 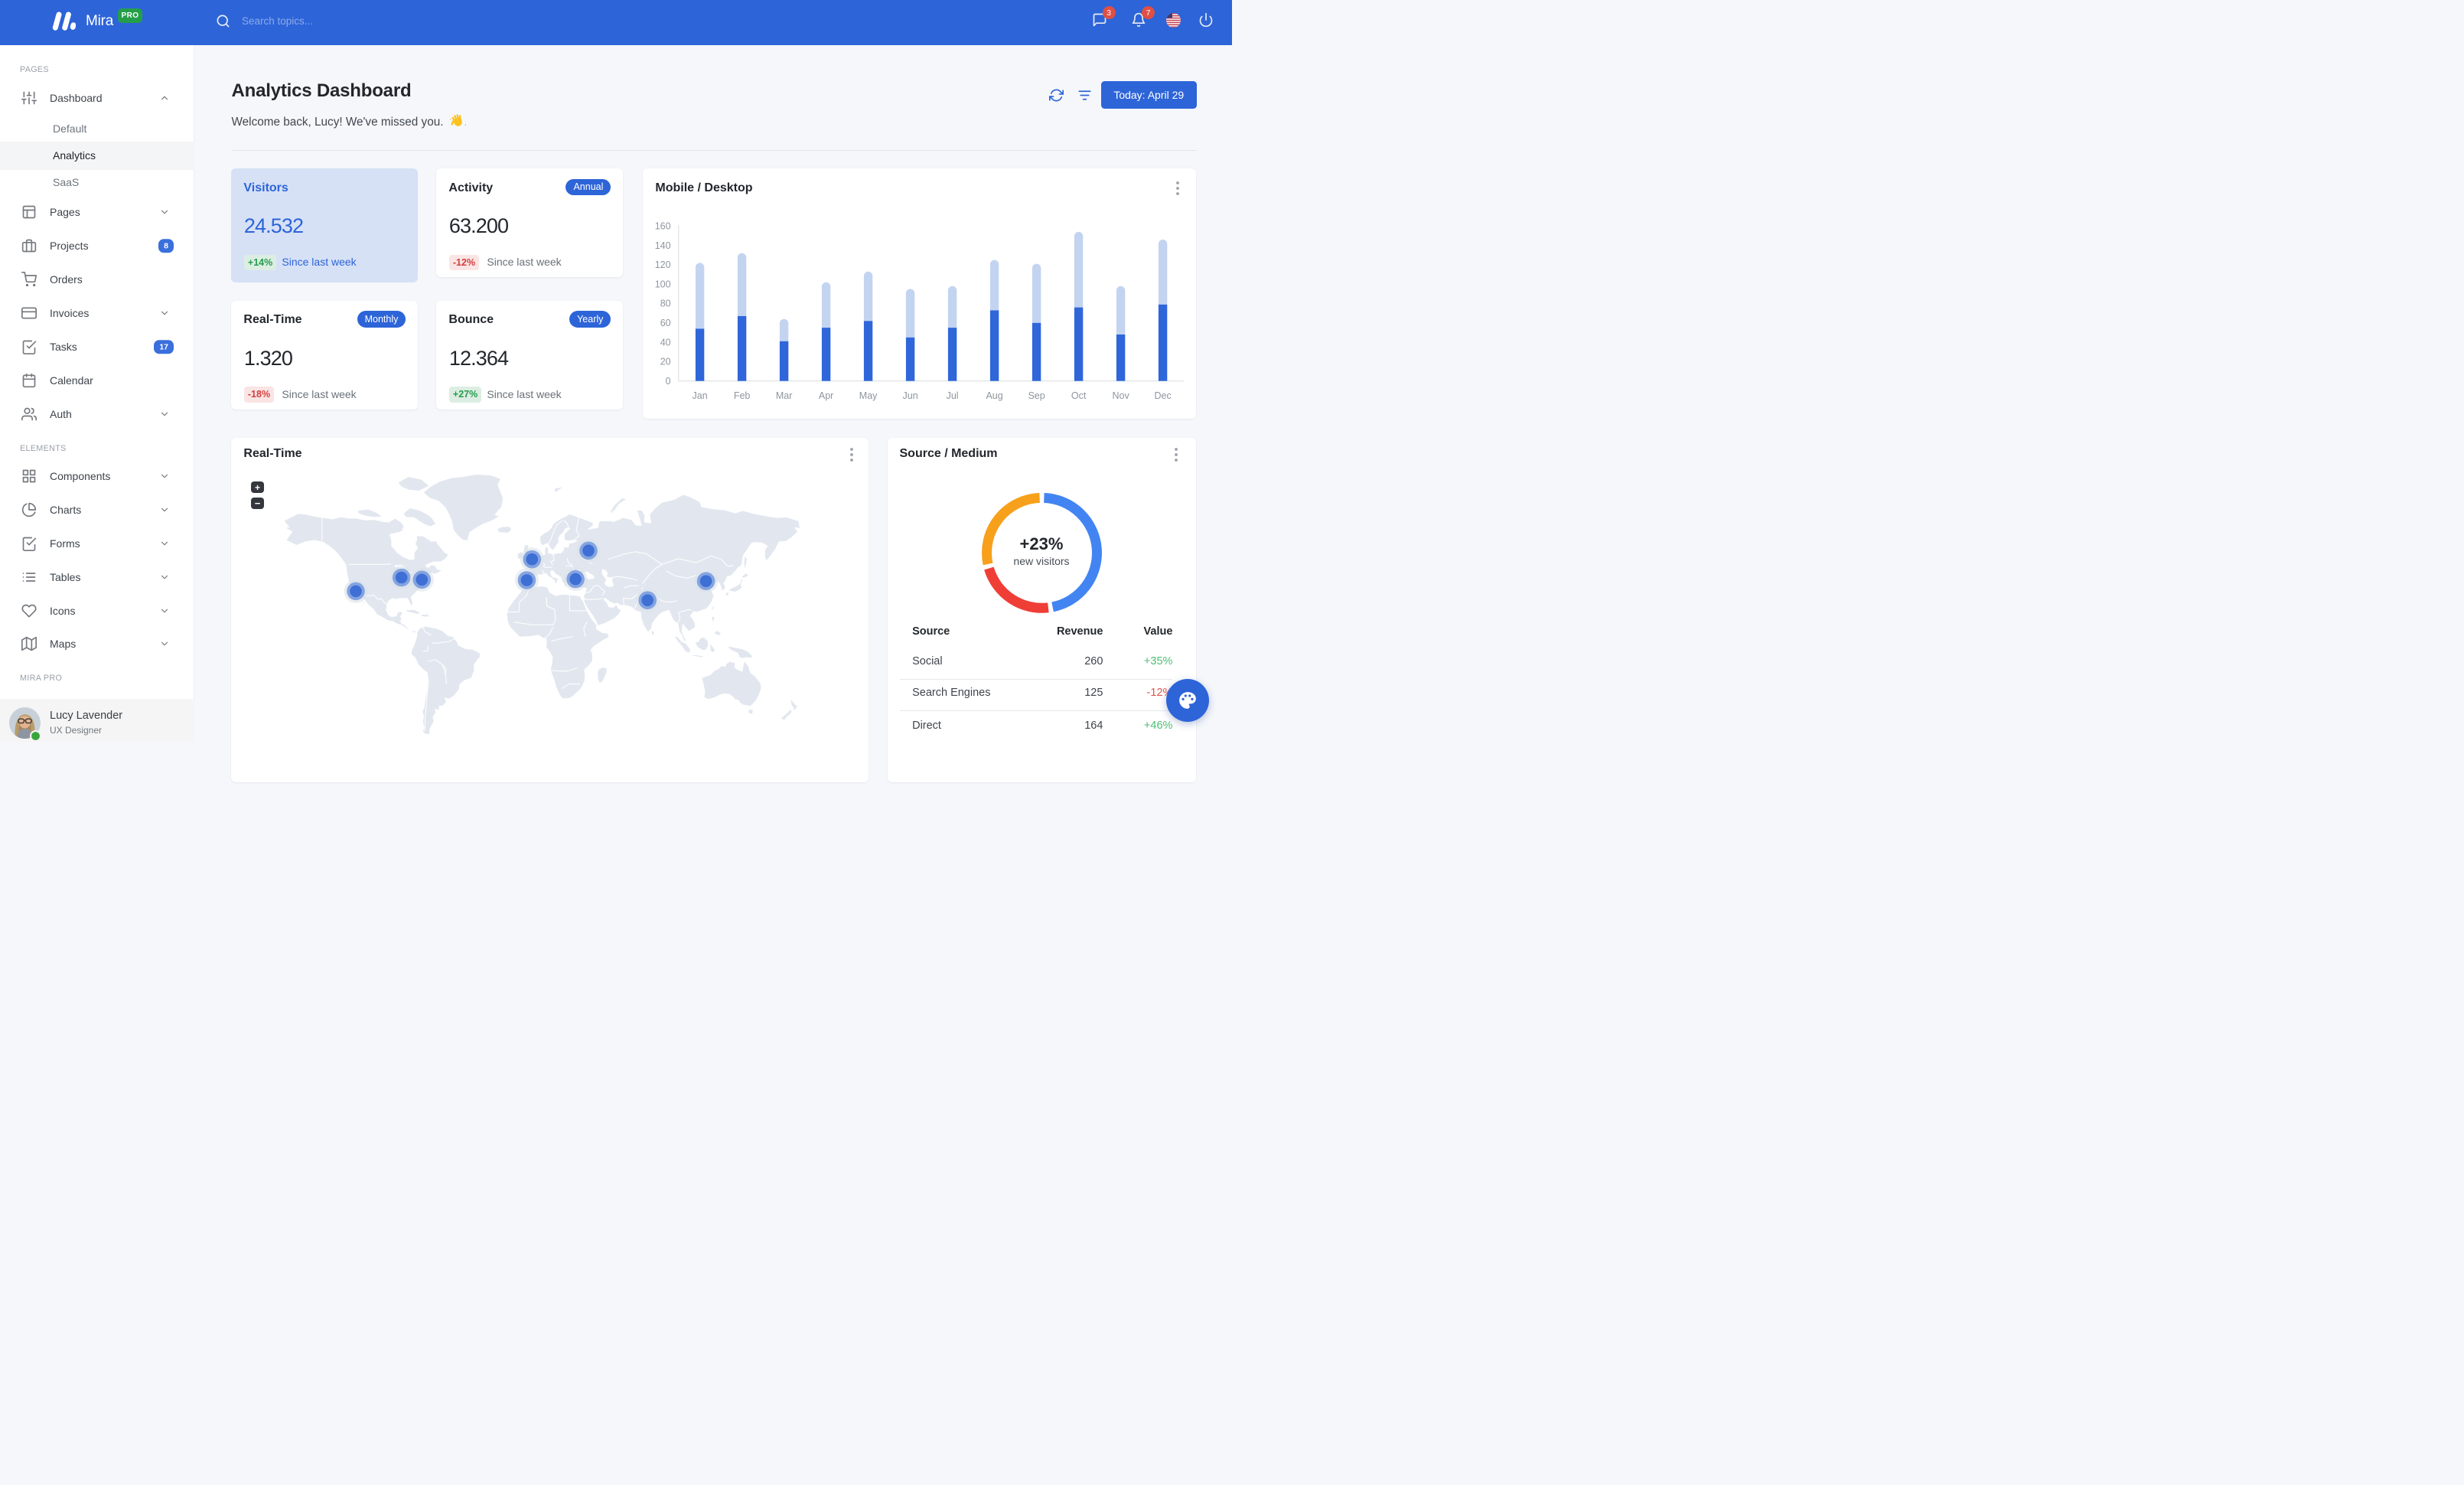 What do you see at coordinates (785, 395) in the screenshot?
I see `svg-text: Mar` at bounding box center [785, 395].